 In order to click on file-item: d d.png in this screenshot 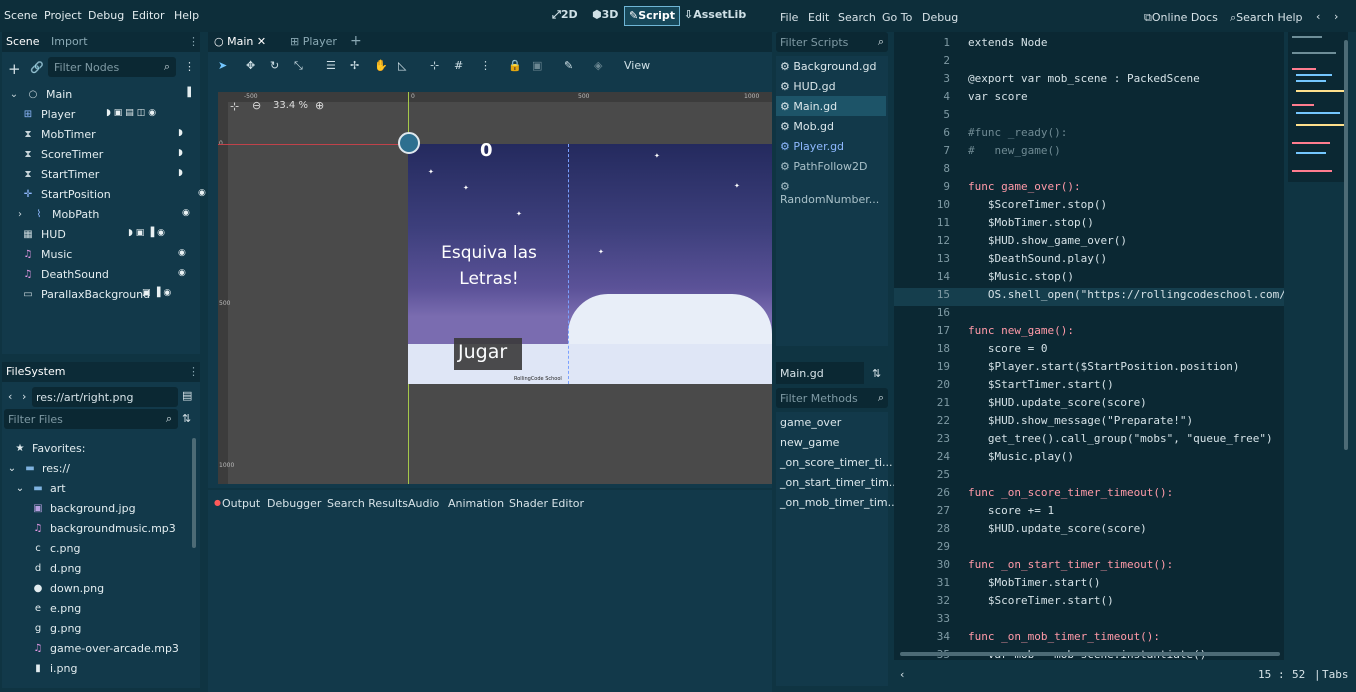, I will do `click(57, 568)`.